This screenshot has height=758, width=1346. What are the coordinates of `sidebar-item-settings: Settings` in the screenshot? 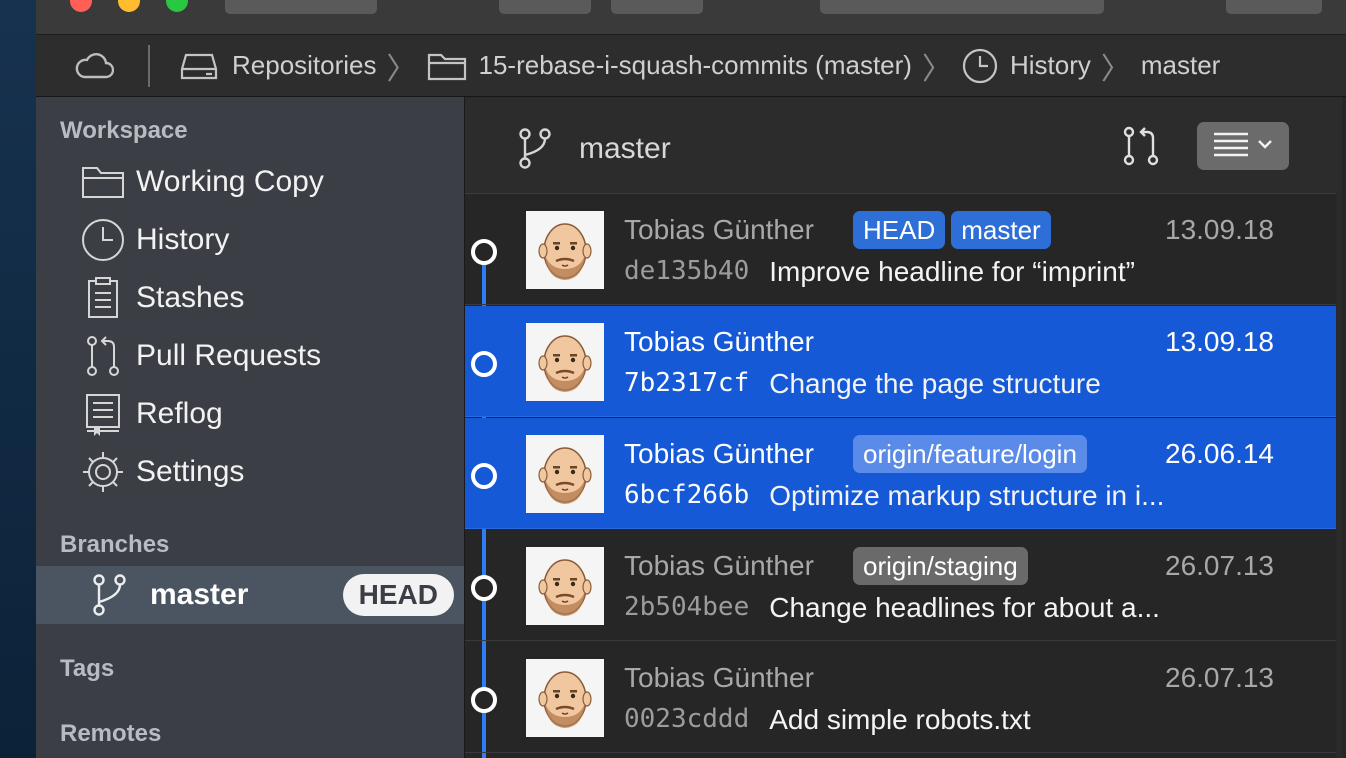 It's located at (270, 472).